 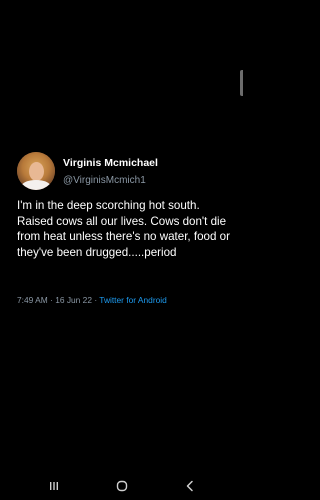 I want to click on edge-panel-handle, so click(x=241, y=83).